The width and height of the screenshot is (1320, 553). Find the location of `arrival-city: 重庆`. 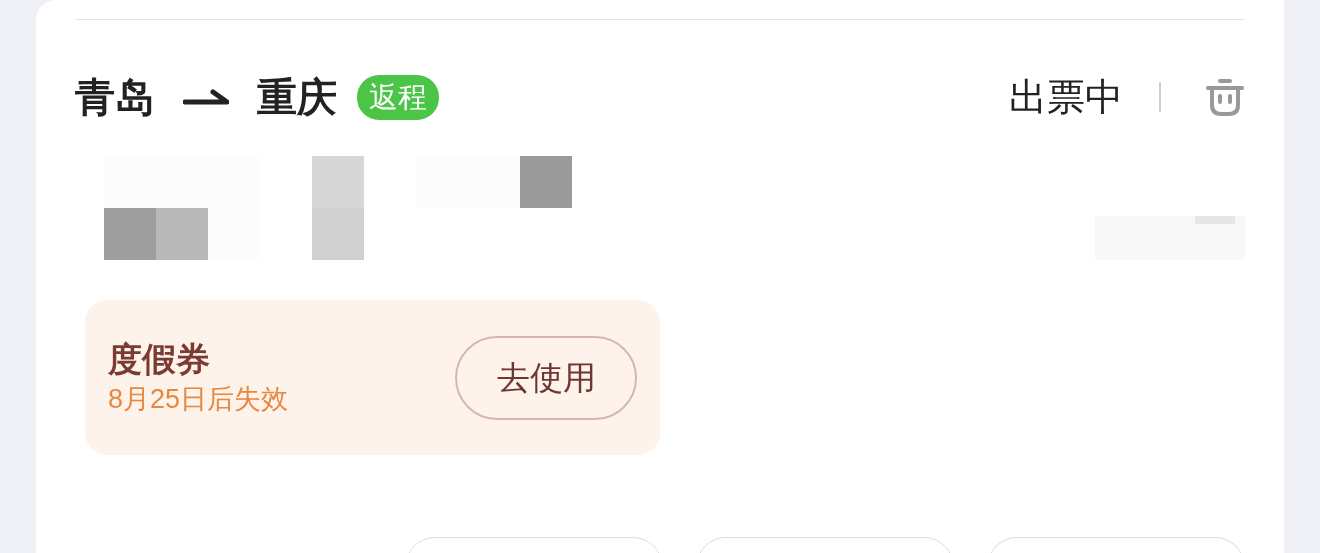

arrival-city: 重庆 is located at coordinates (297, 97).